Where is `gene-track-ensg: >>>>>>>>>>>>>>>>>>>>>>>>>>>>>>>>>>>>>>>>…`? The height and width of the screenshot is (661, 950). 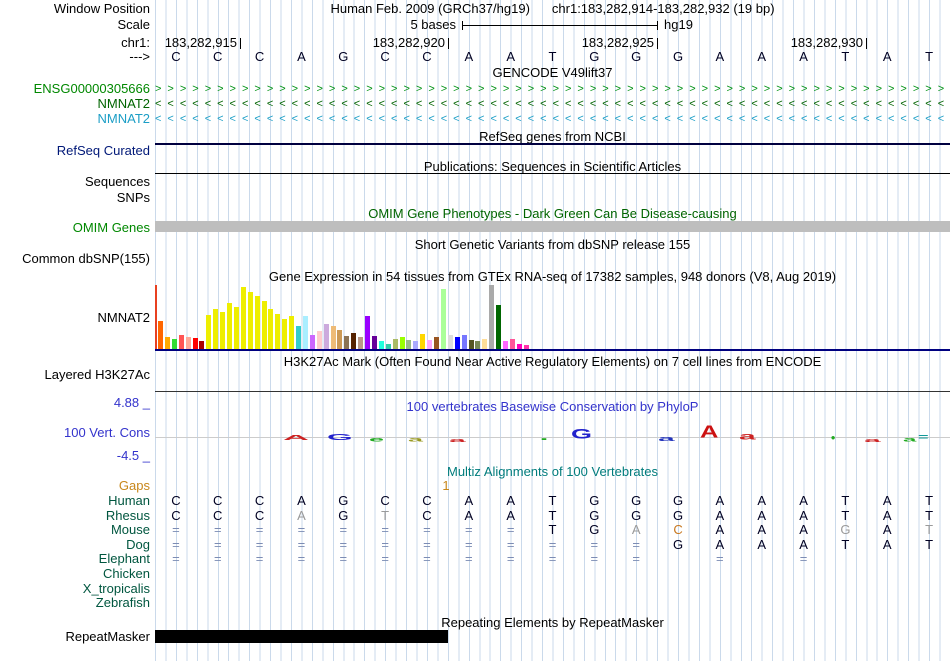
gene-track-ensg: >>>>>>>>>>>>>>>>>>>>>>>>>>>>>>>>>>>>>>>>… is located at coordinates (552, 89).